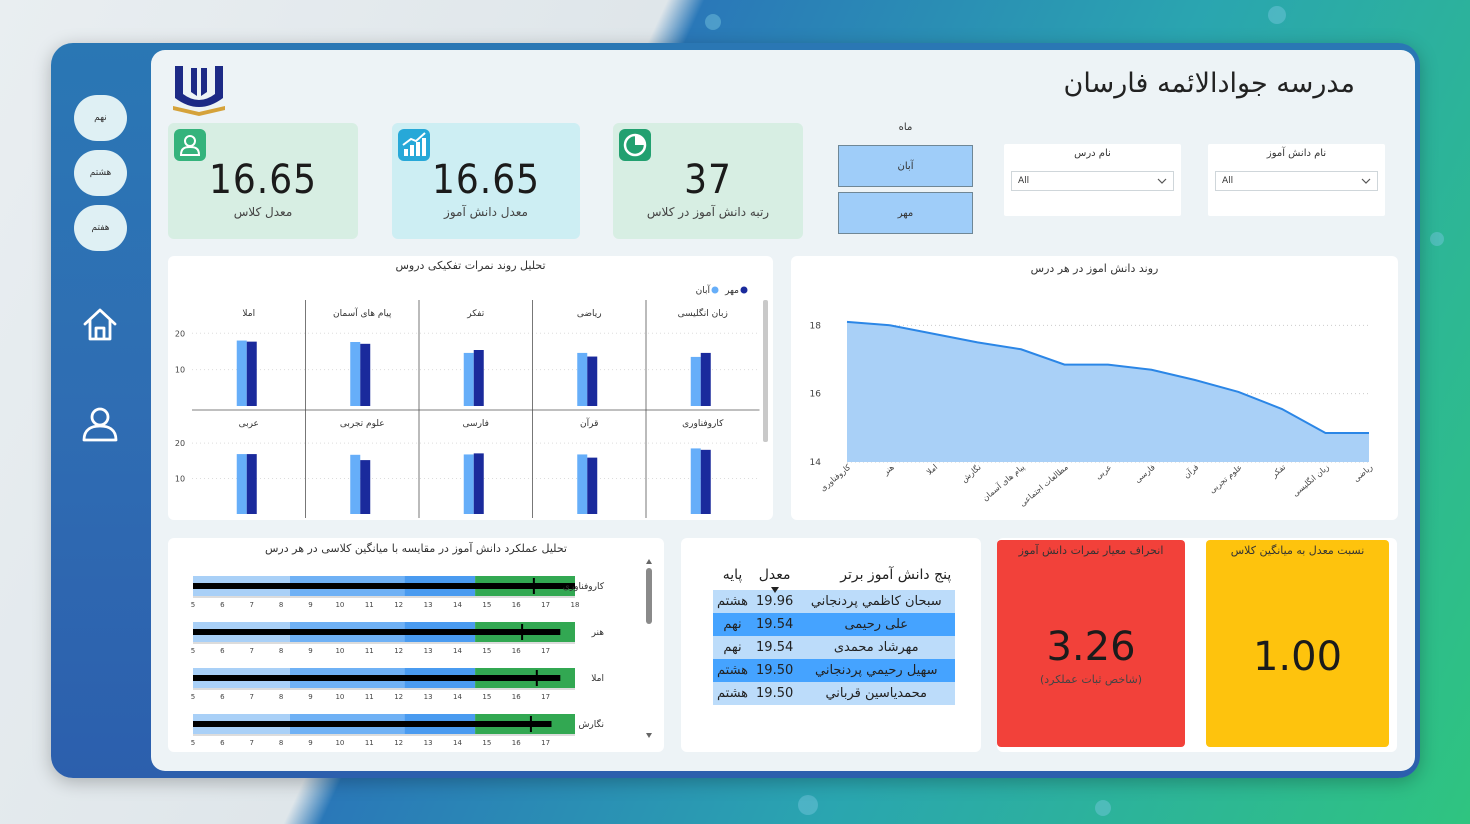 Image resolution: width=1470 pixels, height=824 pixels. I want to click on student-grade: هشتم, so click(733, 670).